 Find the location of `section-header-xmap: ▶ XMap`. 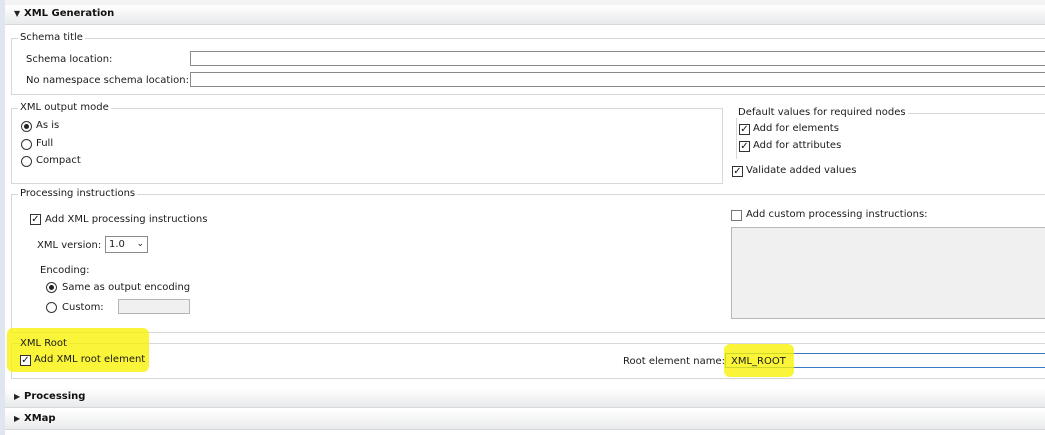

section-header-xmap: ▶ XMap is located at coordinates (525, 420).